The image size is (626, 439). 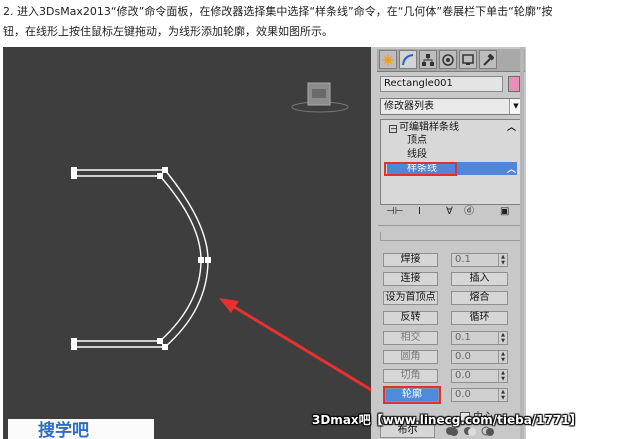 I want to click on hierarchy-tab, so click(x=428, y=59).